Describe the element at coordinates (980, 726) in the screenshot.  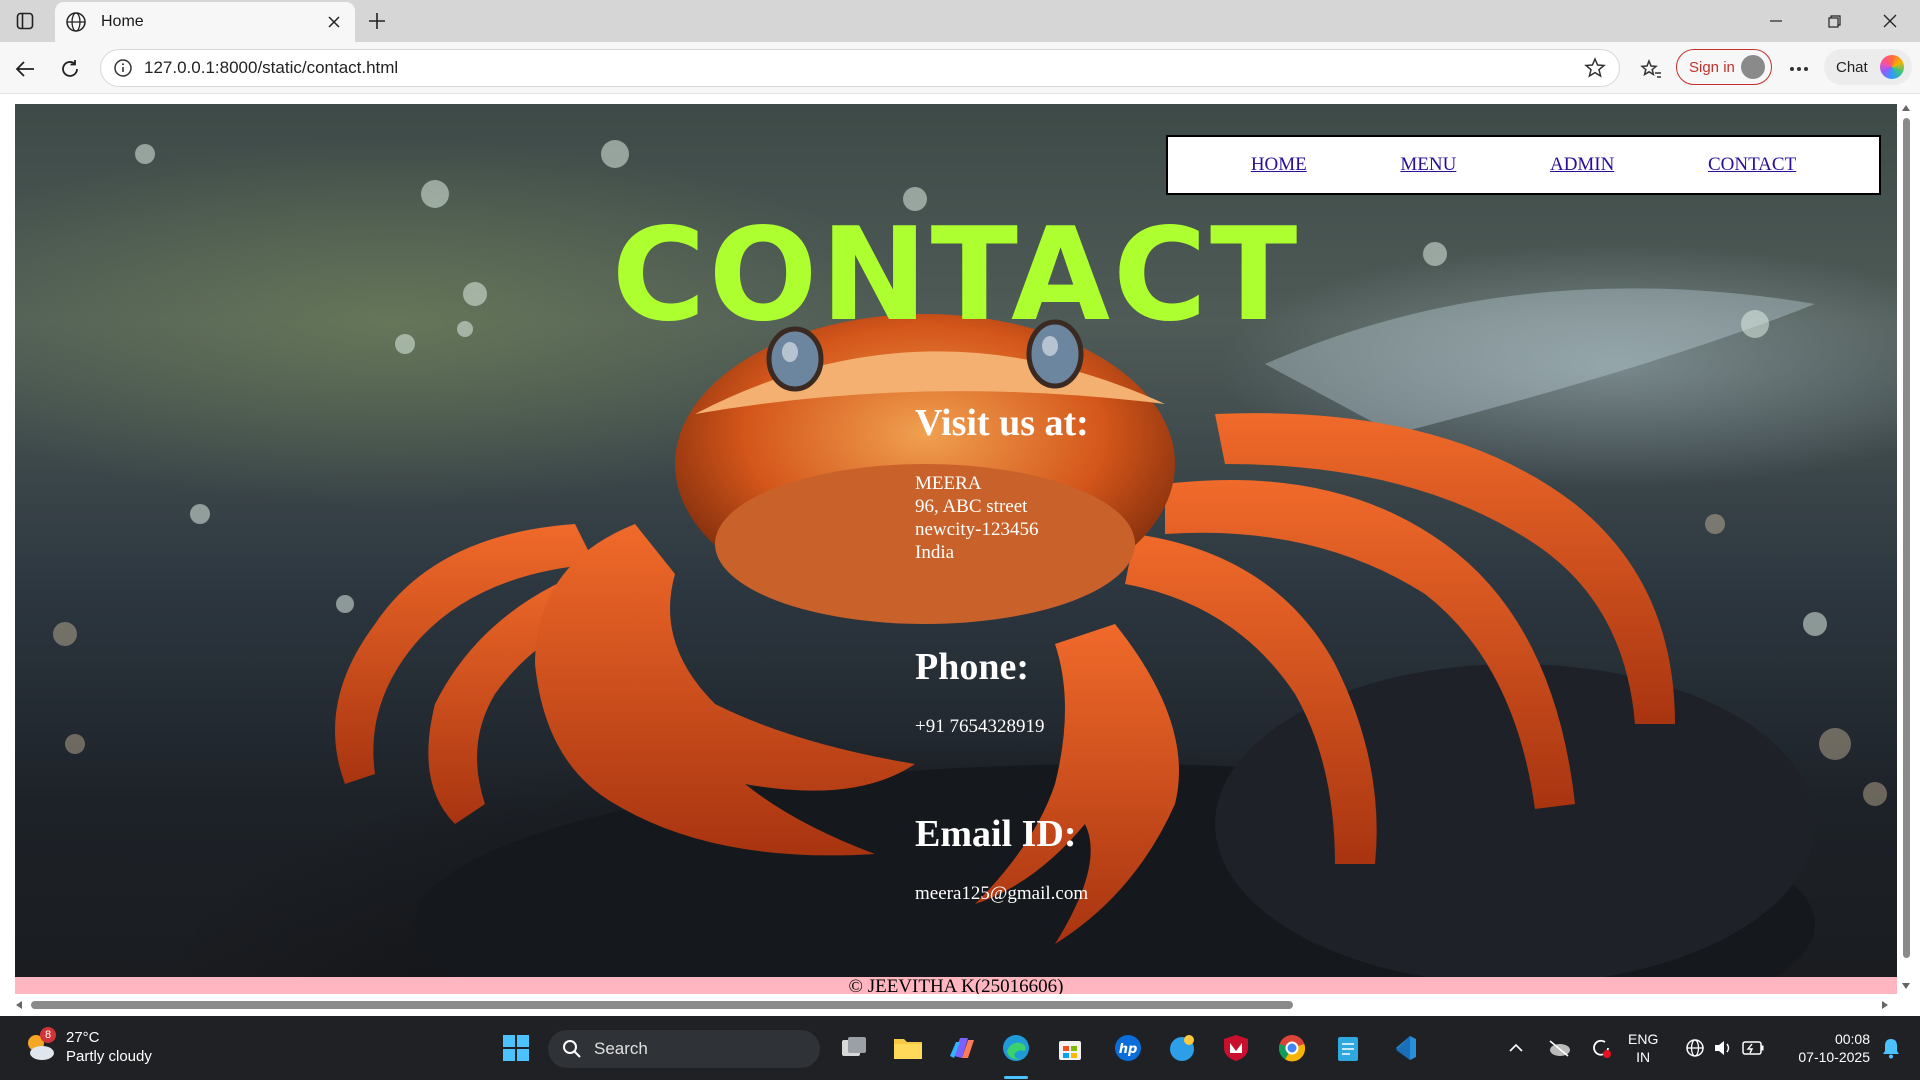
I see `phone-value: +91 7654328919` at that location.